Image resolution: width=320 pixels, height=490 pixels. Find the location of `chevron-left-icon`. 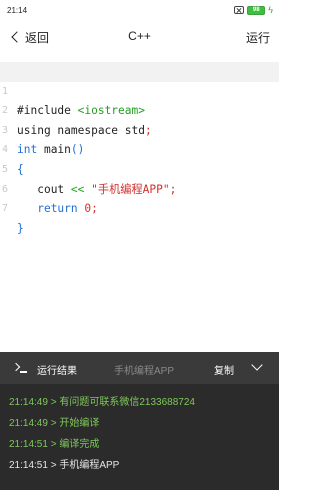

chevron-left-icon is located at coordinates (17, 37).